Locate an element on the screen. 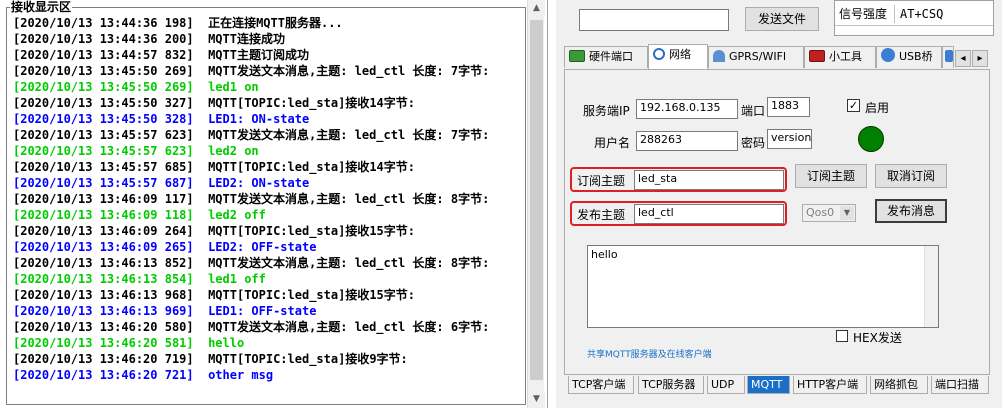 This screenshot has height=408, width=1002. subscribe-topic-input: led_sta is located at coordinates (709, 180).